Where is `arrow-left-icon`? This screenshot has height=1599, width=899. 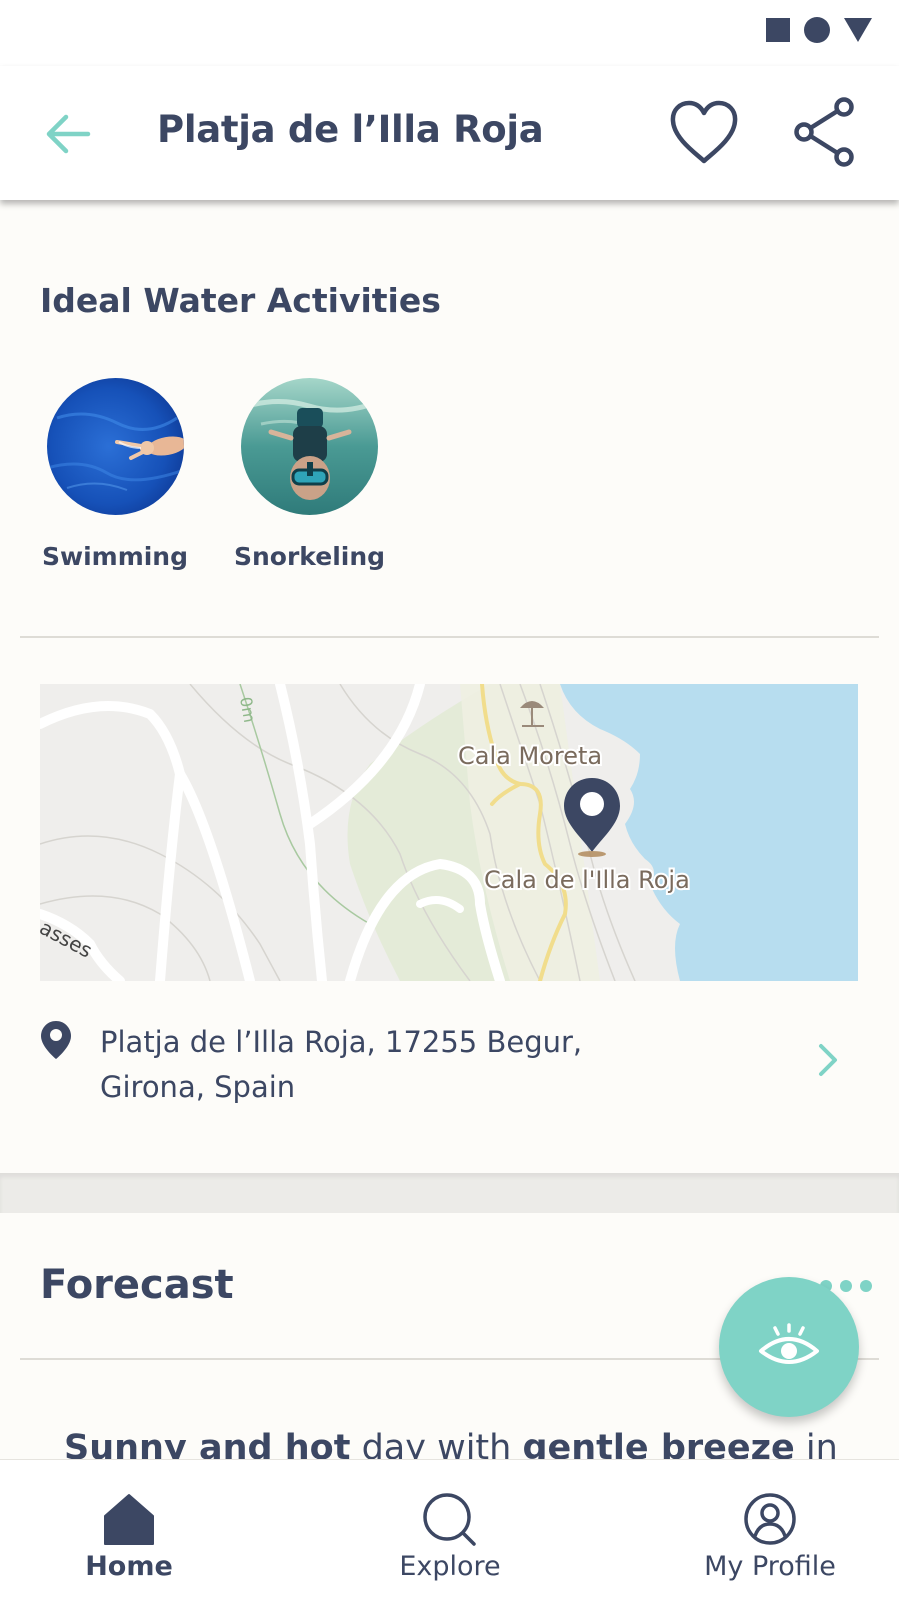 arrow-left-icon is located at coordinates (68, 134).